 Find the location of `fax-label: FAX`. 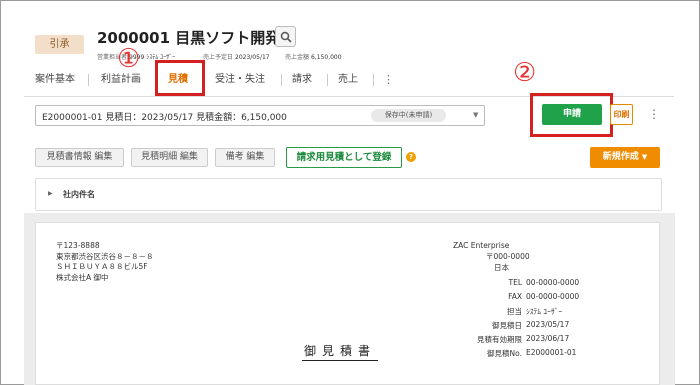

fax-label: FAX is located at coordinates (515, 296).